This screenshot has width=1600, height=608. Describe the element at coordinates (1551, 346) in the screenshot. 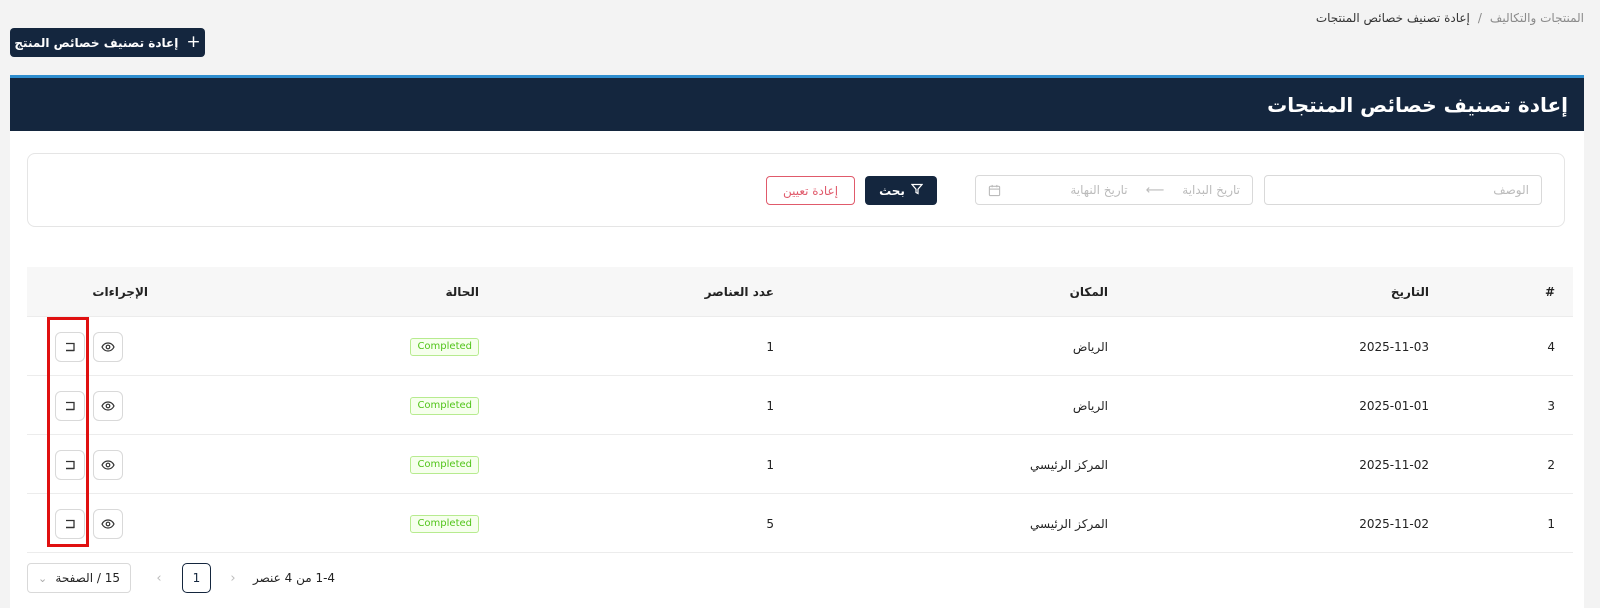

I see `cell-index: 4` at that location.